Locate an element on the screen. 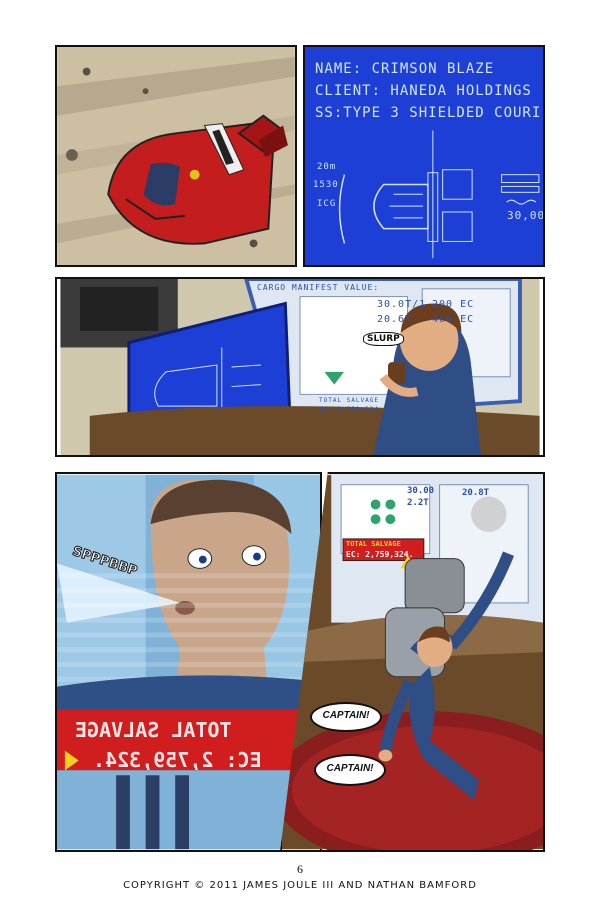 Image resolution: width=600 pixels, height=900 pixels. scale-label-1530: 1530 is located at coordinates (326, 185).